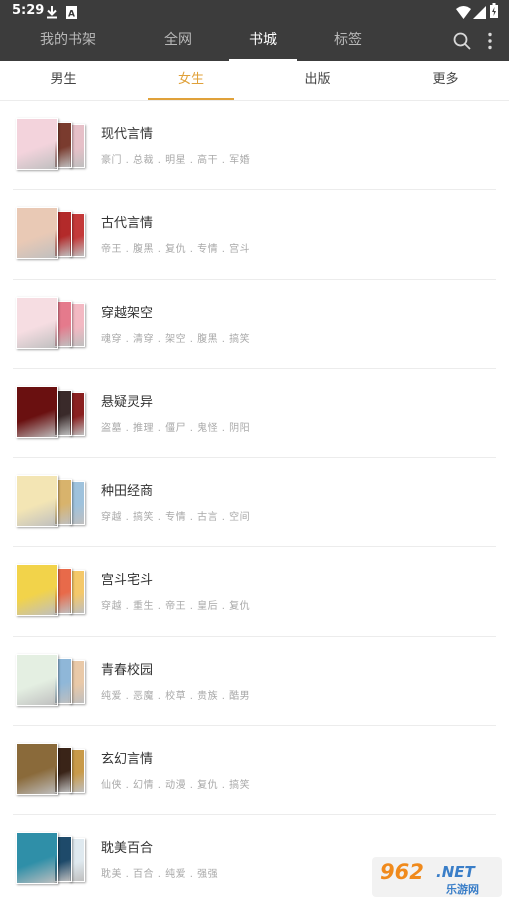  Describe the element at coordinates (127, 492) in the screenshot. I see `category-title: 种田经商` at that location.